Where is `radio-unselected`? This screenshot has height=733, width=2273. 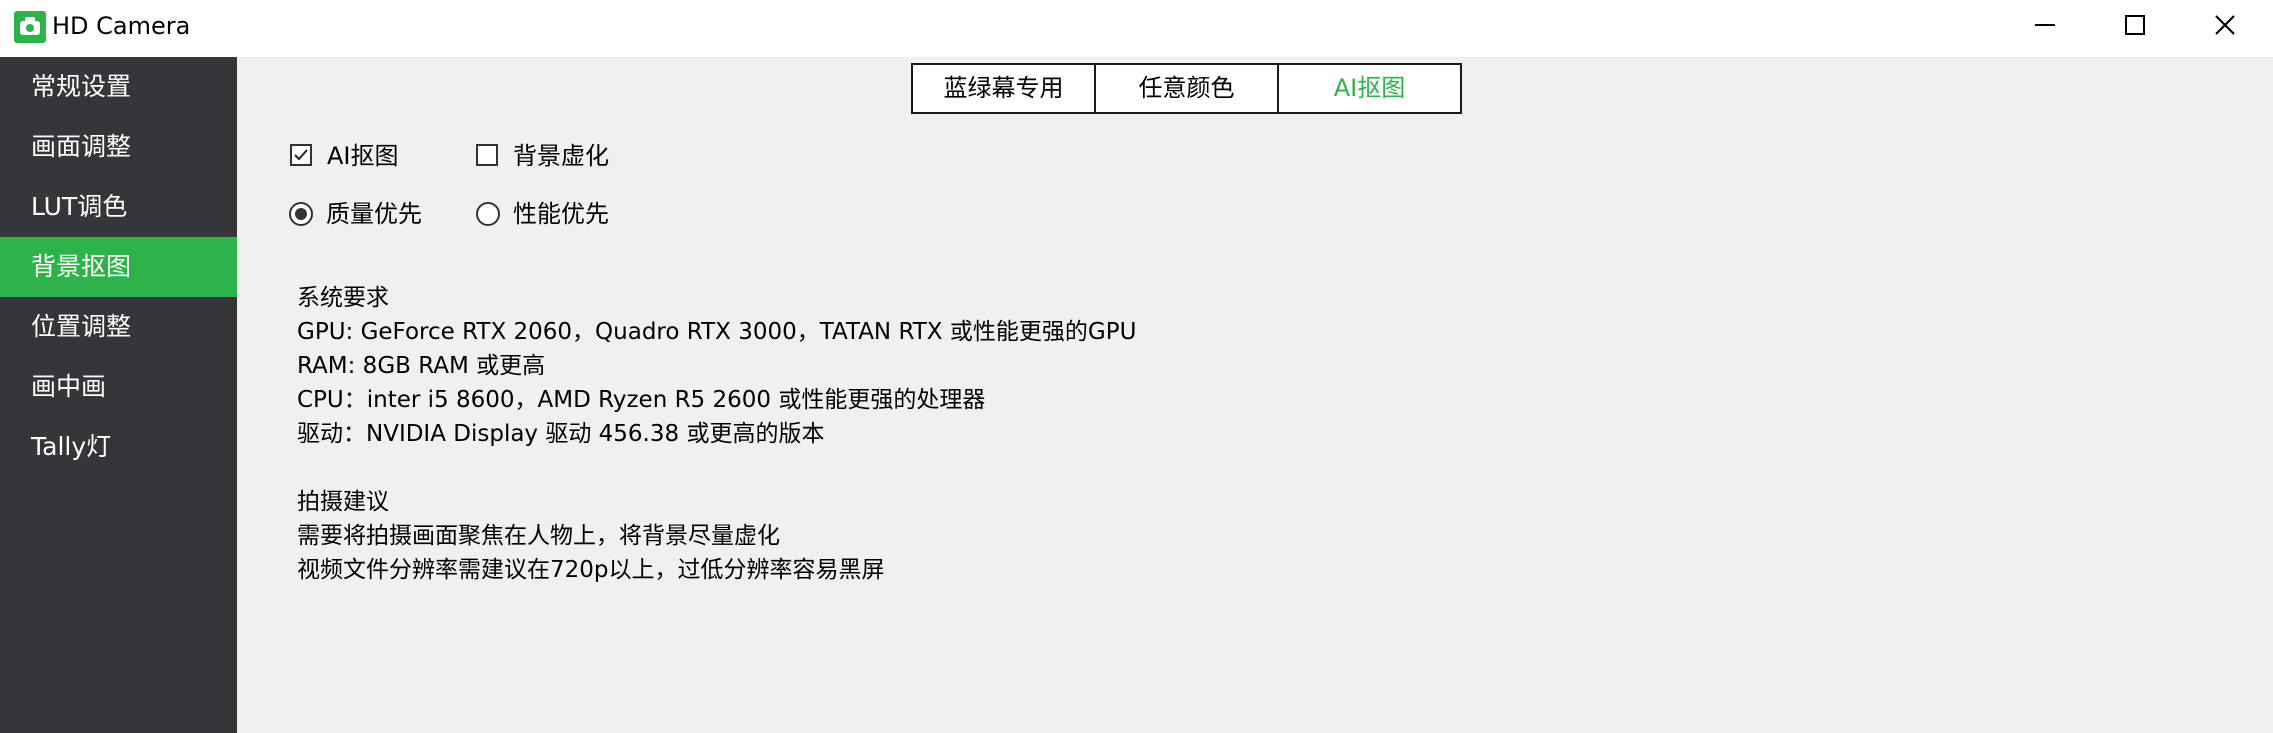 radio-unselected is located at coordinates (488, 214).